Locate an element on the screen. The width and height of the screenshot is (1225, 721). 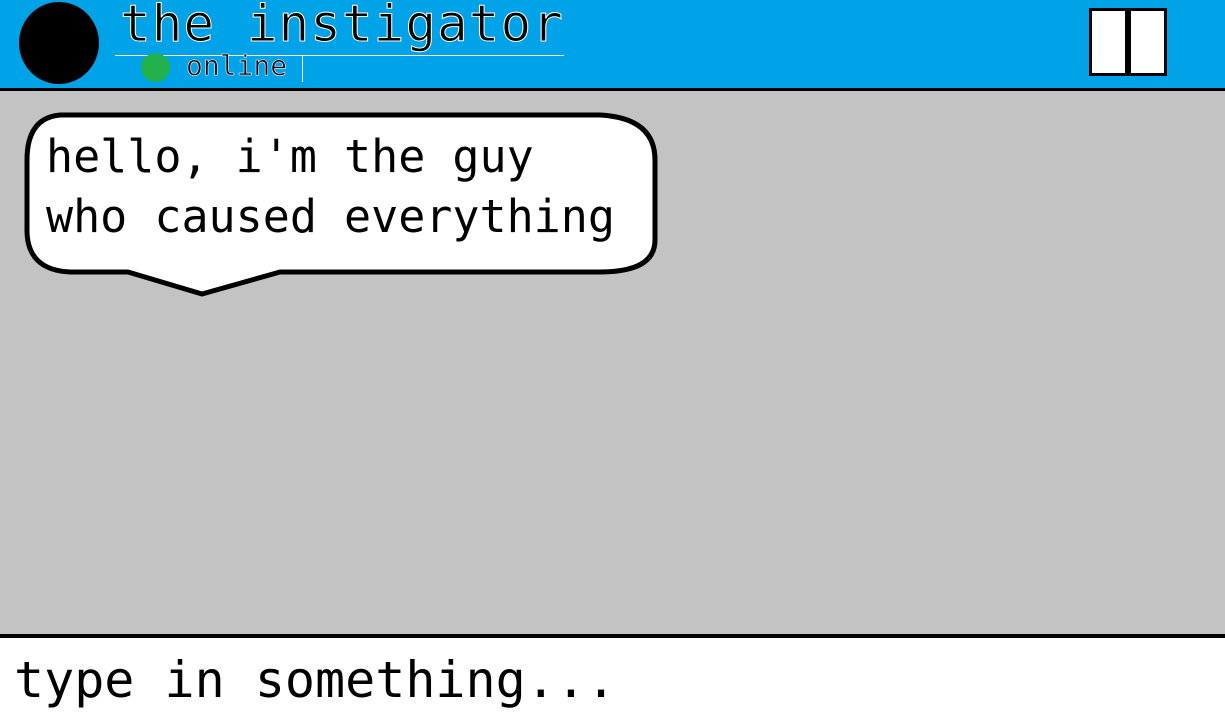
message-bubble is located at coordinates (341, 204).